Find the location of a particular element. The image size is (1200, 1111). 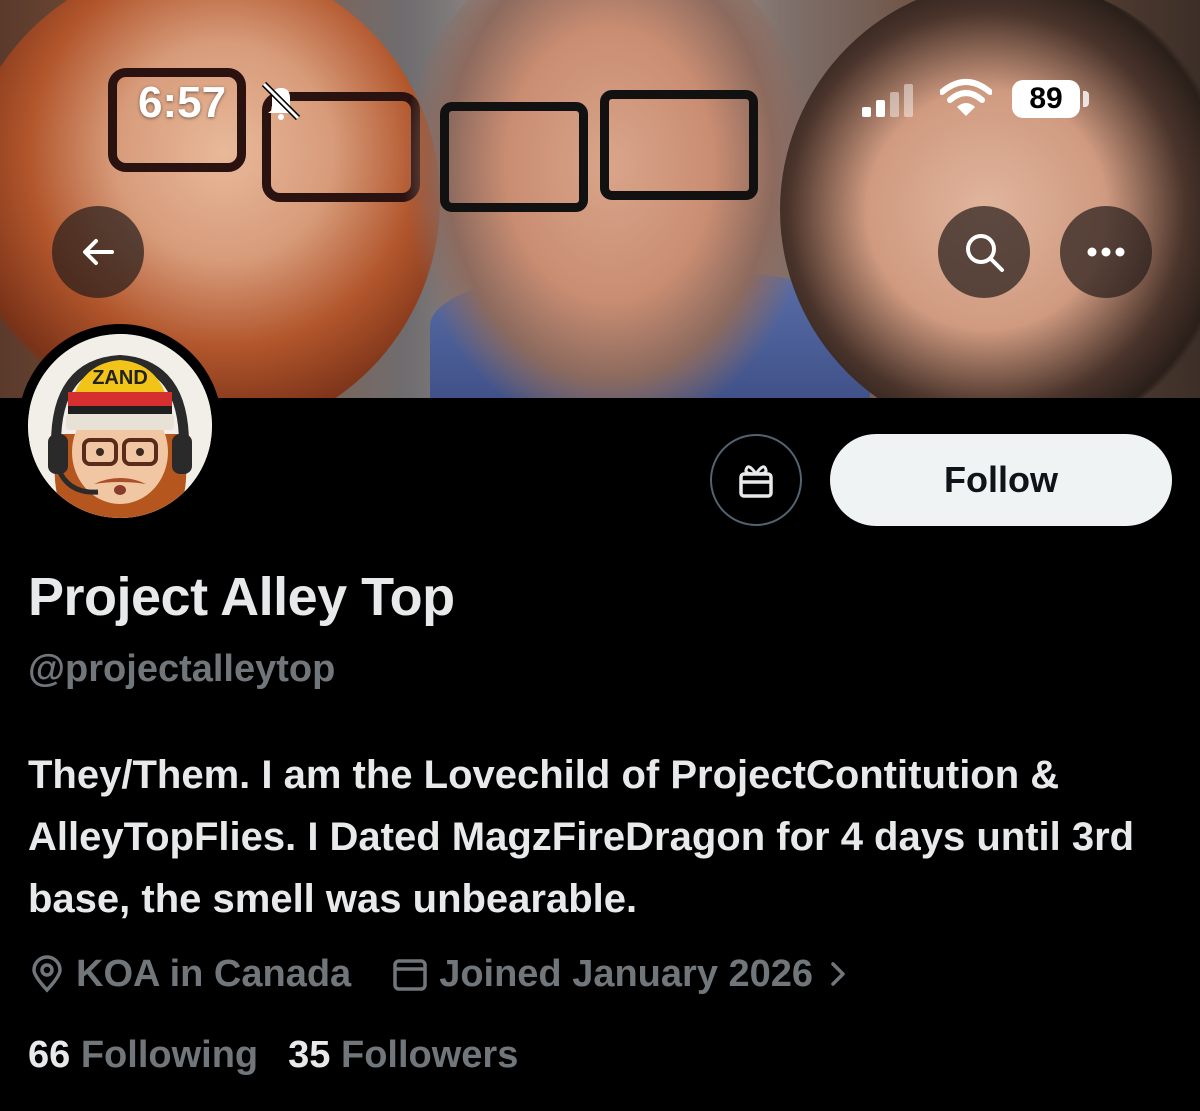

avatar-image: ZAND is located at coordinates (120, 426).